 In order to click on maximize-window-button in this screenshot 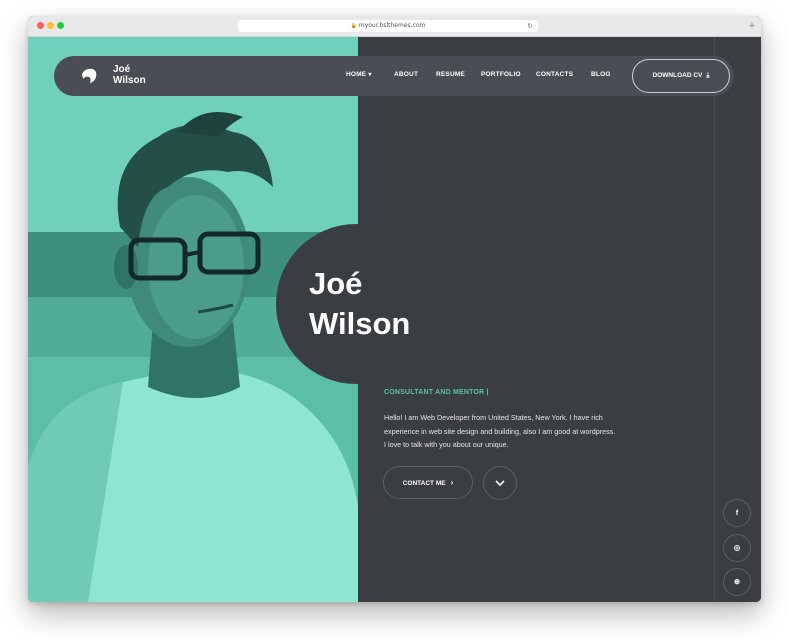, I will do `click(60, 25)`.